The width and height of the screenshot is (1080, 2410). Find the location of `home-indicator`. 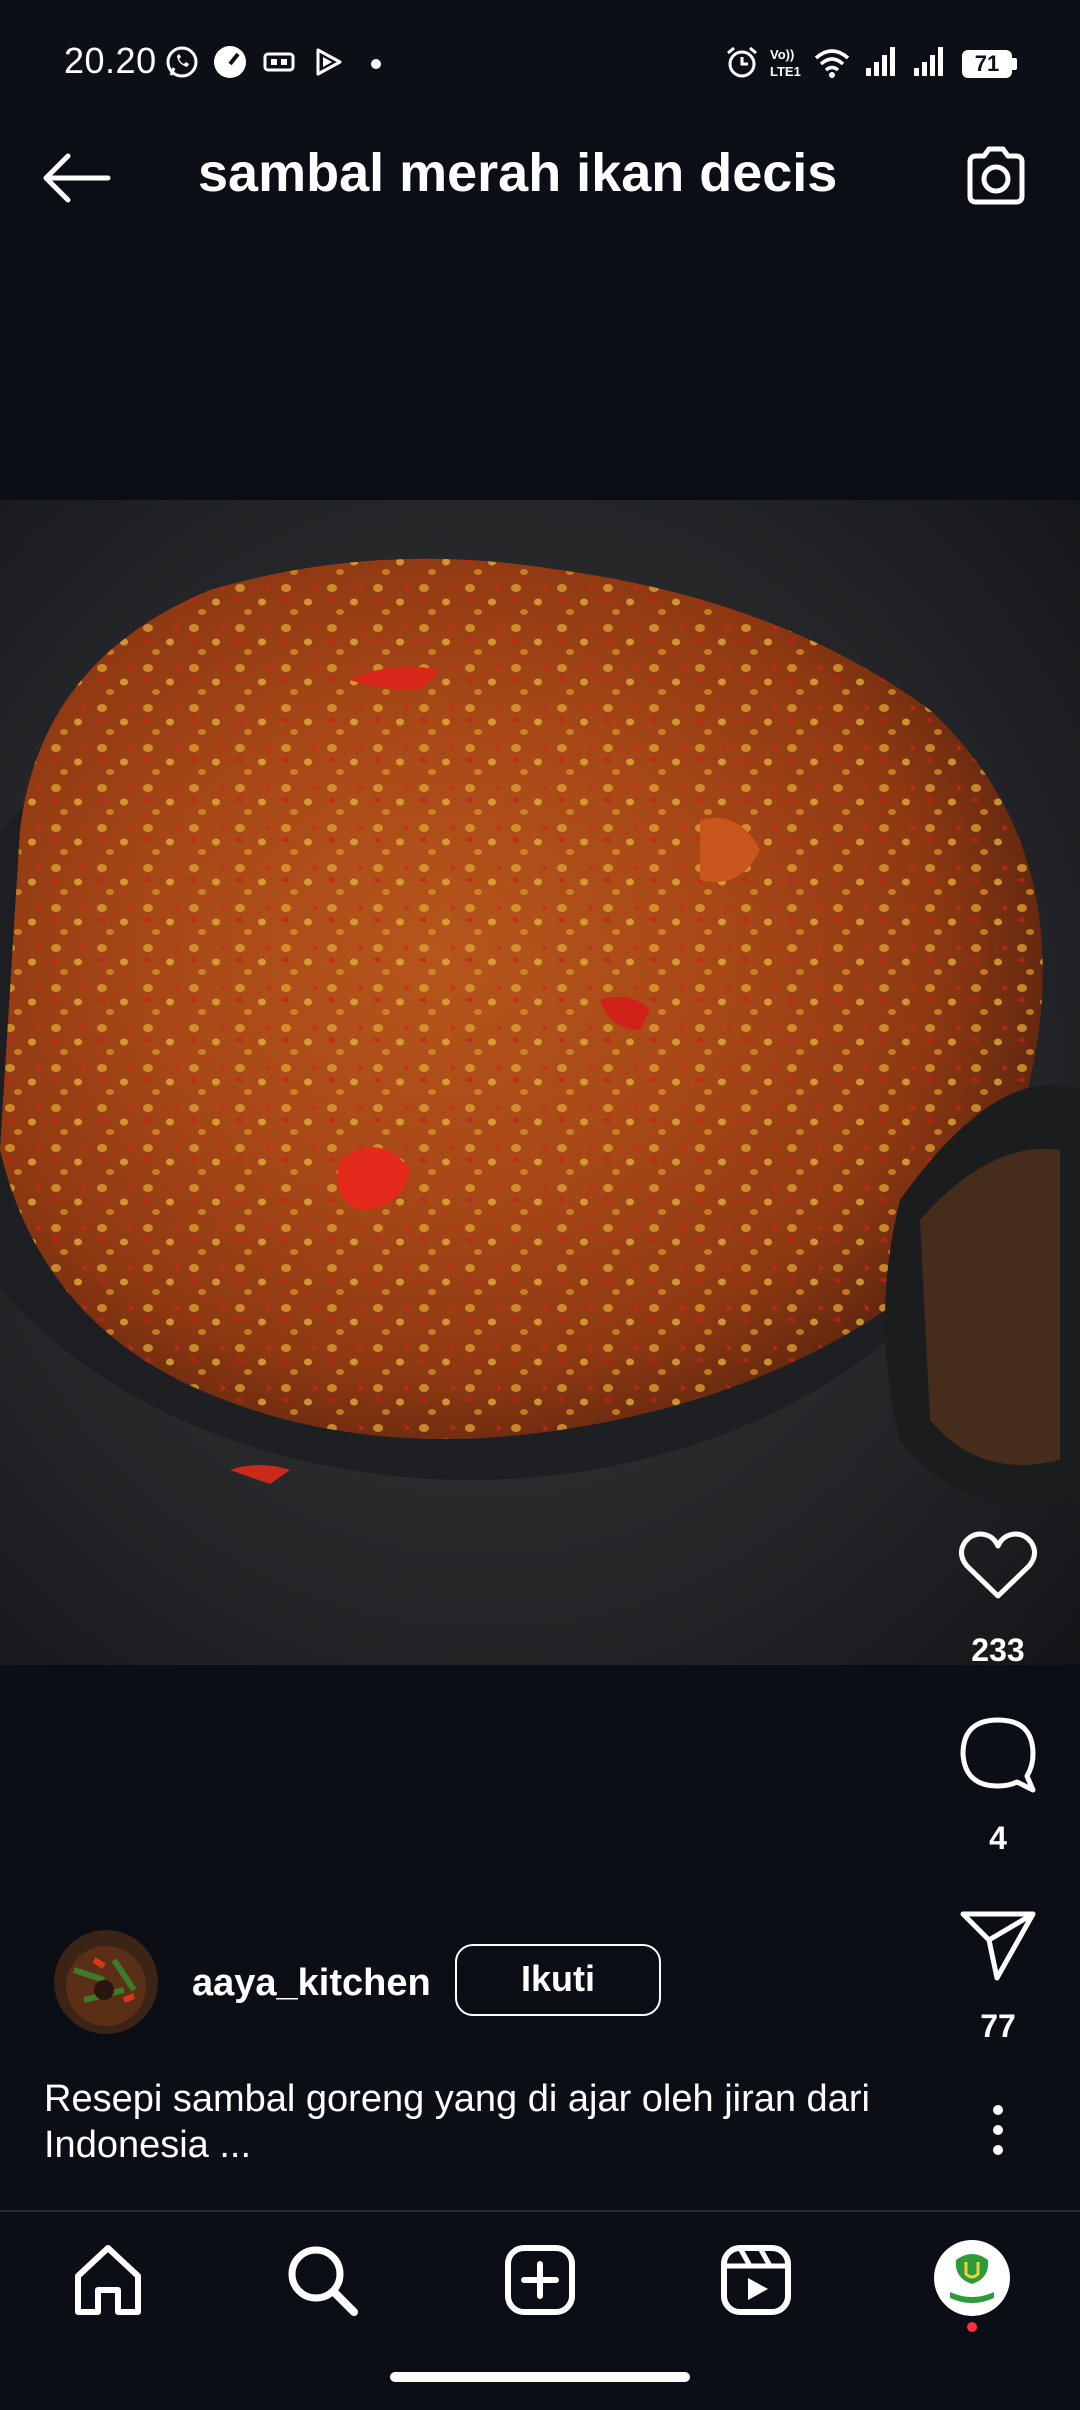

home-indicator is located at coordinates (540, 2377).